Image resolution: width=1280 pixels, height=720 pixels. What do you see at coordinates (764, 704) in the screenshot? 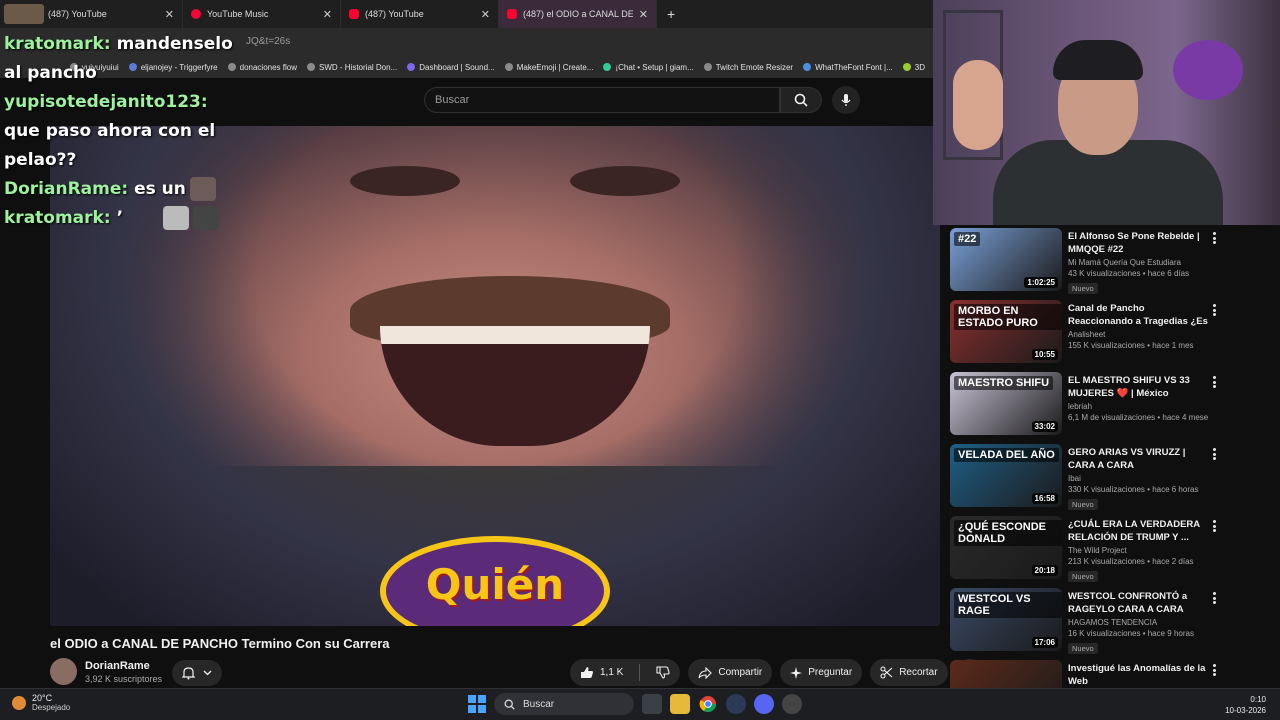
I see `discord-icon` at bounding box center [764, 704].